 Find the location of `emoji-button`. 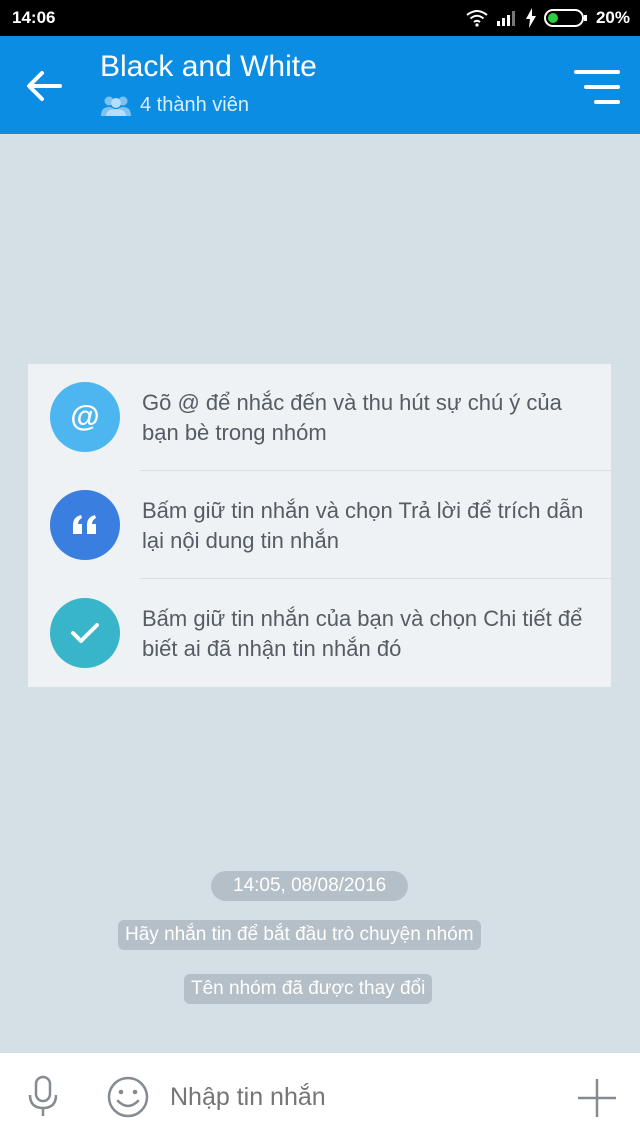

emoji-button is located at coordinates (128, 1097).